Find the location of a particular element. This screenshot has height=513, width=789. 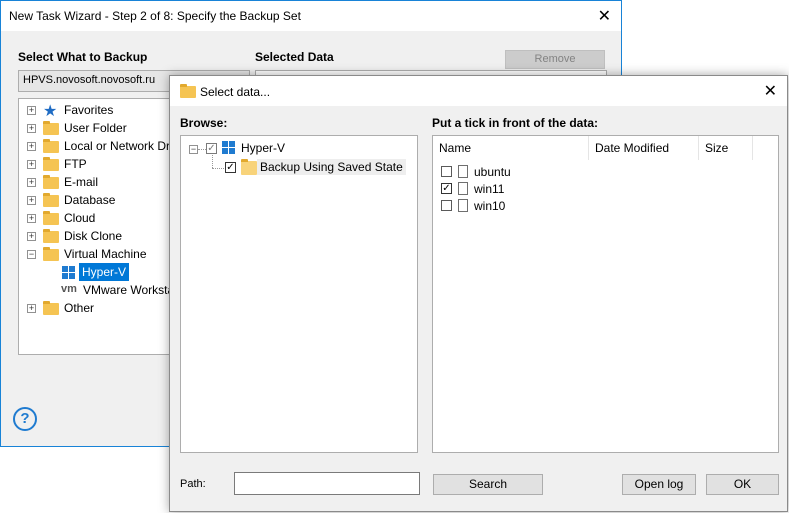

tree-item-label: Favorites is located at coordinates (89, 110).